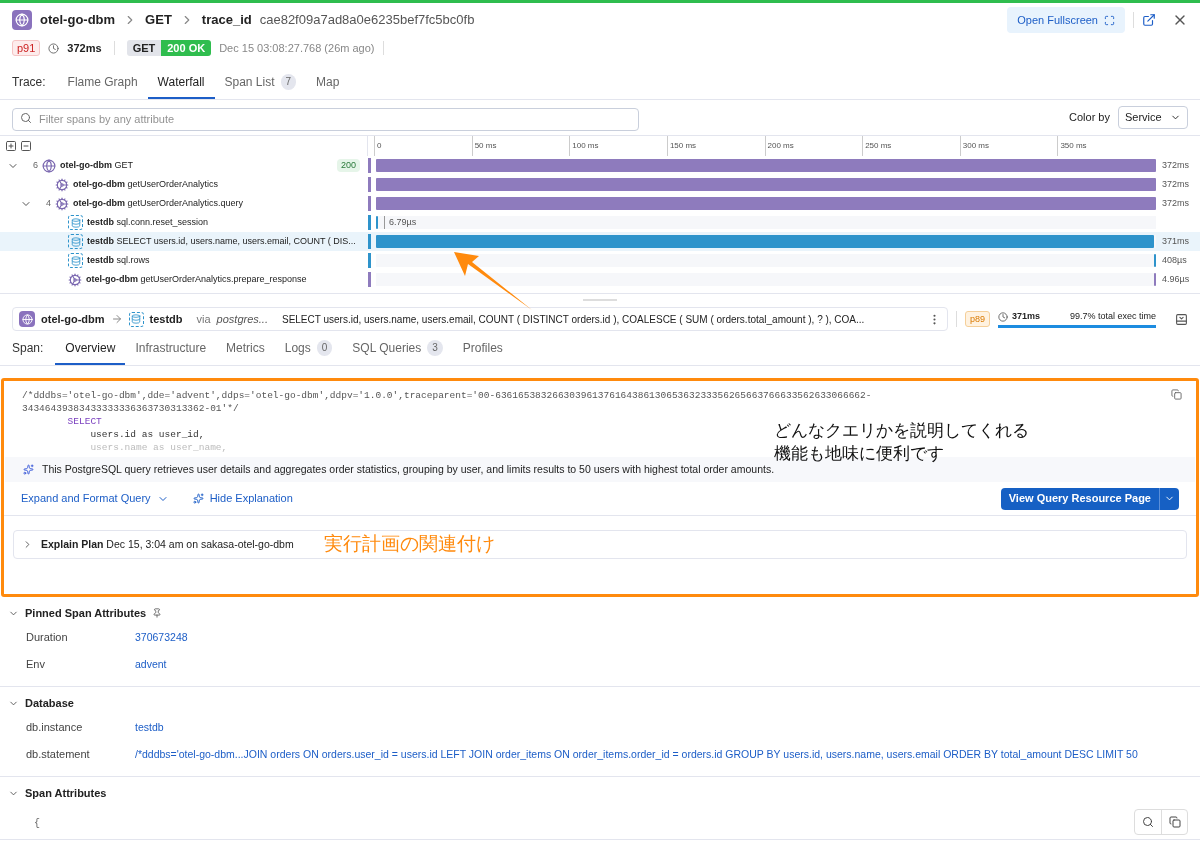  What do you see at coordinates (308, 352) in the screenshot?
I see `tab: Logs 0` at bounding box center [308, 352].